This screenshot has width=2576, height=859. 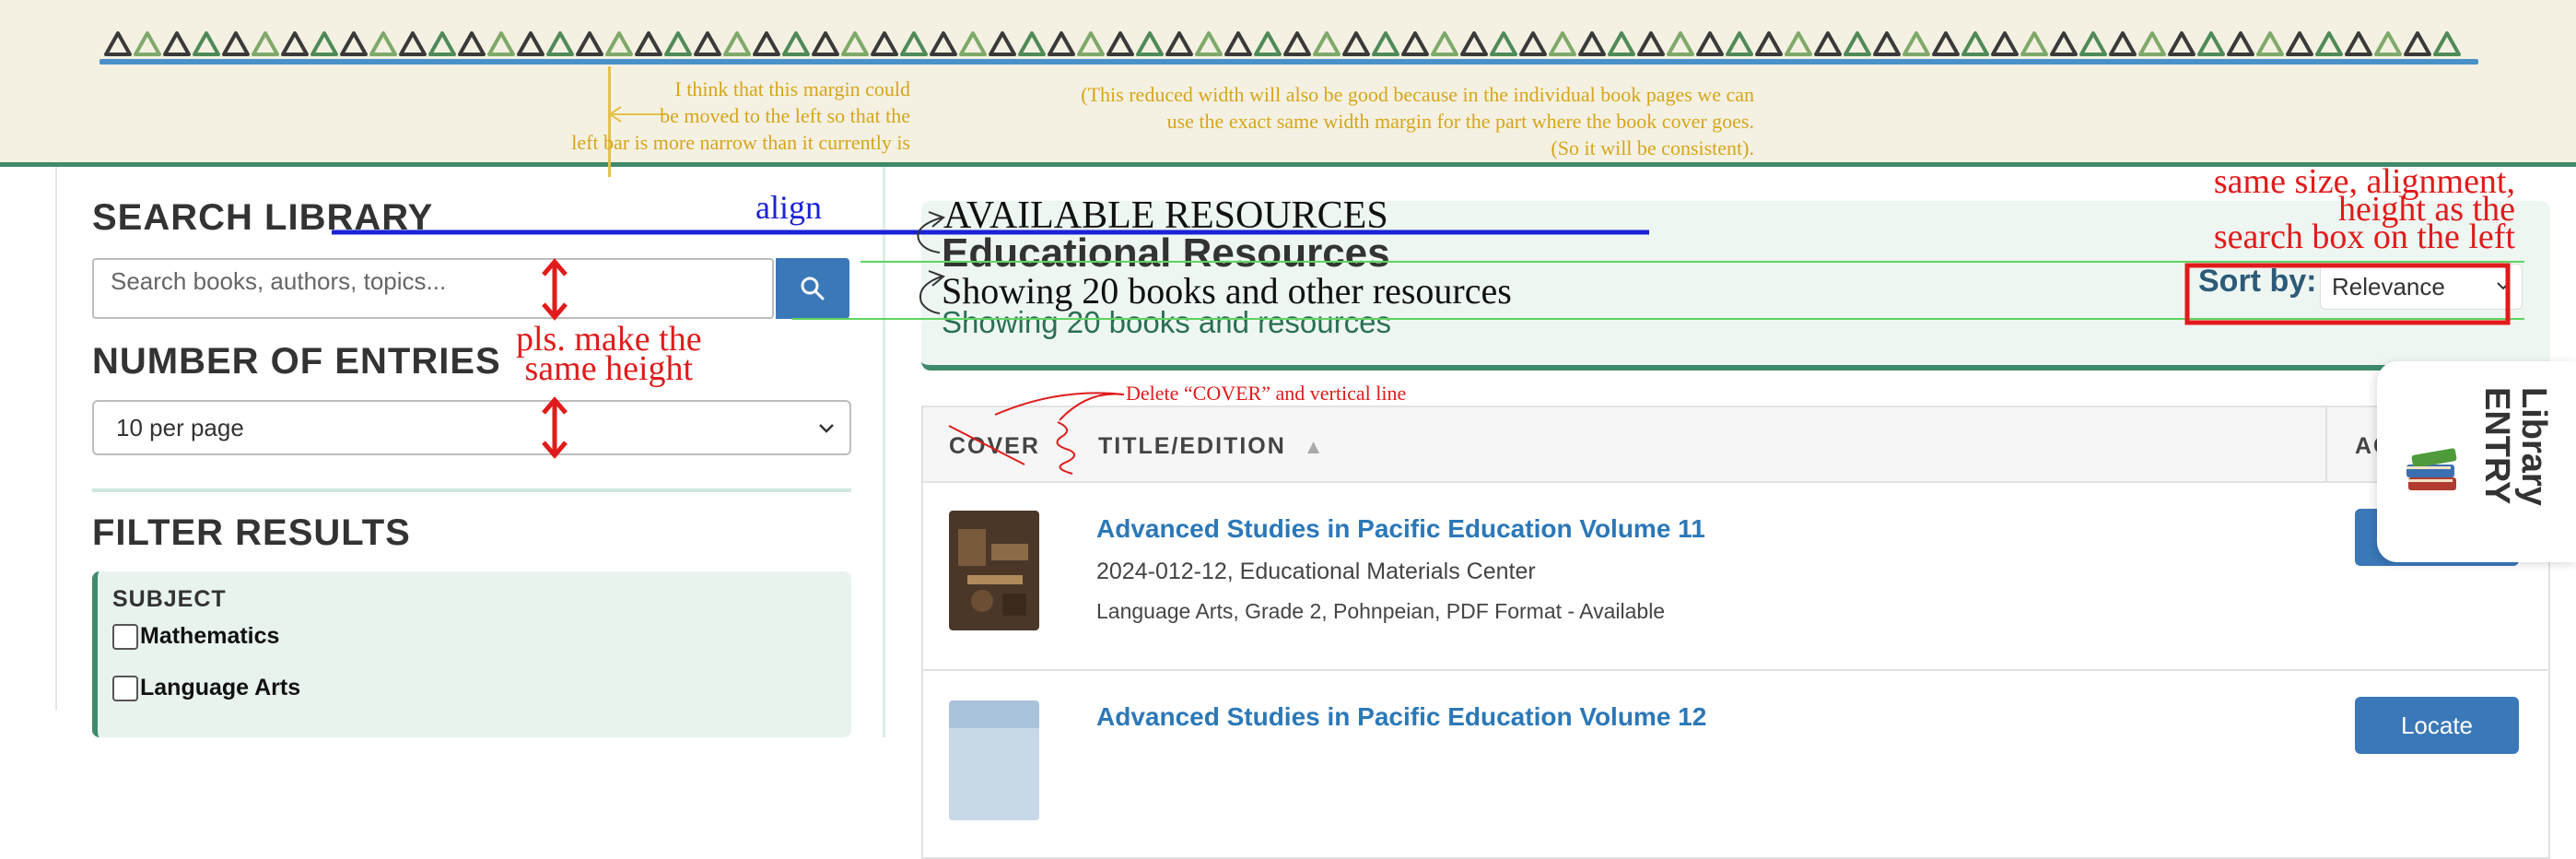 What do you see at coordinates (2364, 237) in the screenshot?
I see `same-size-line: search box on the left` at bounding box center [2364, 237].